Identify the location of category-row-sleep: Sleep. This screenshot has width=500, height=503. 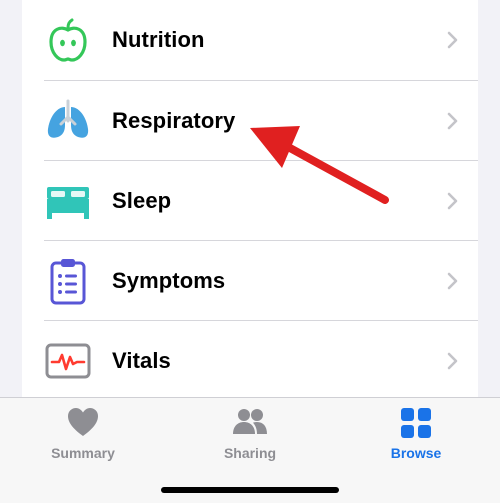
(250, 201).